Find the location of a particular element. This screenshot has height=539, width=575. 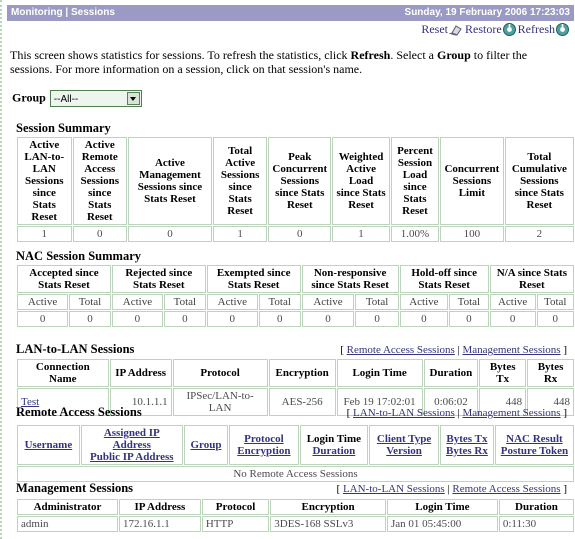

lan-to-lan-heading: LAN-to-LAN Sessions is located at coordinates (75, 349).